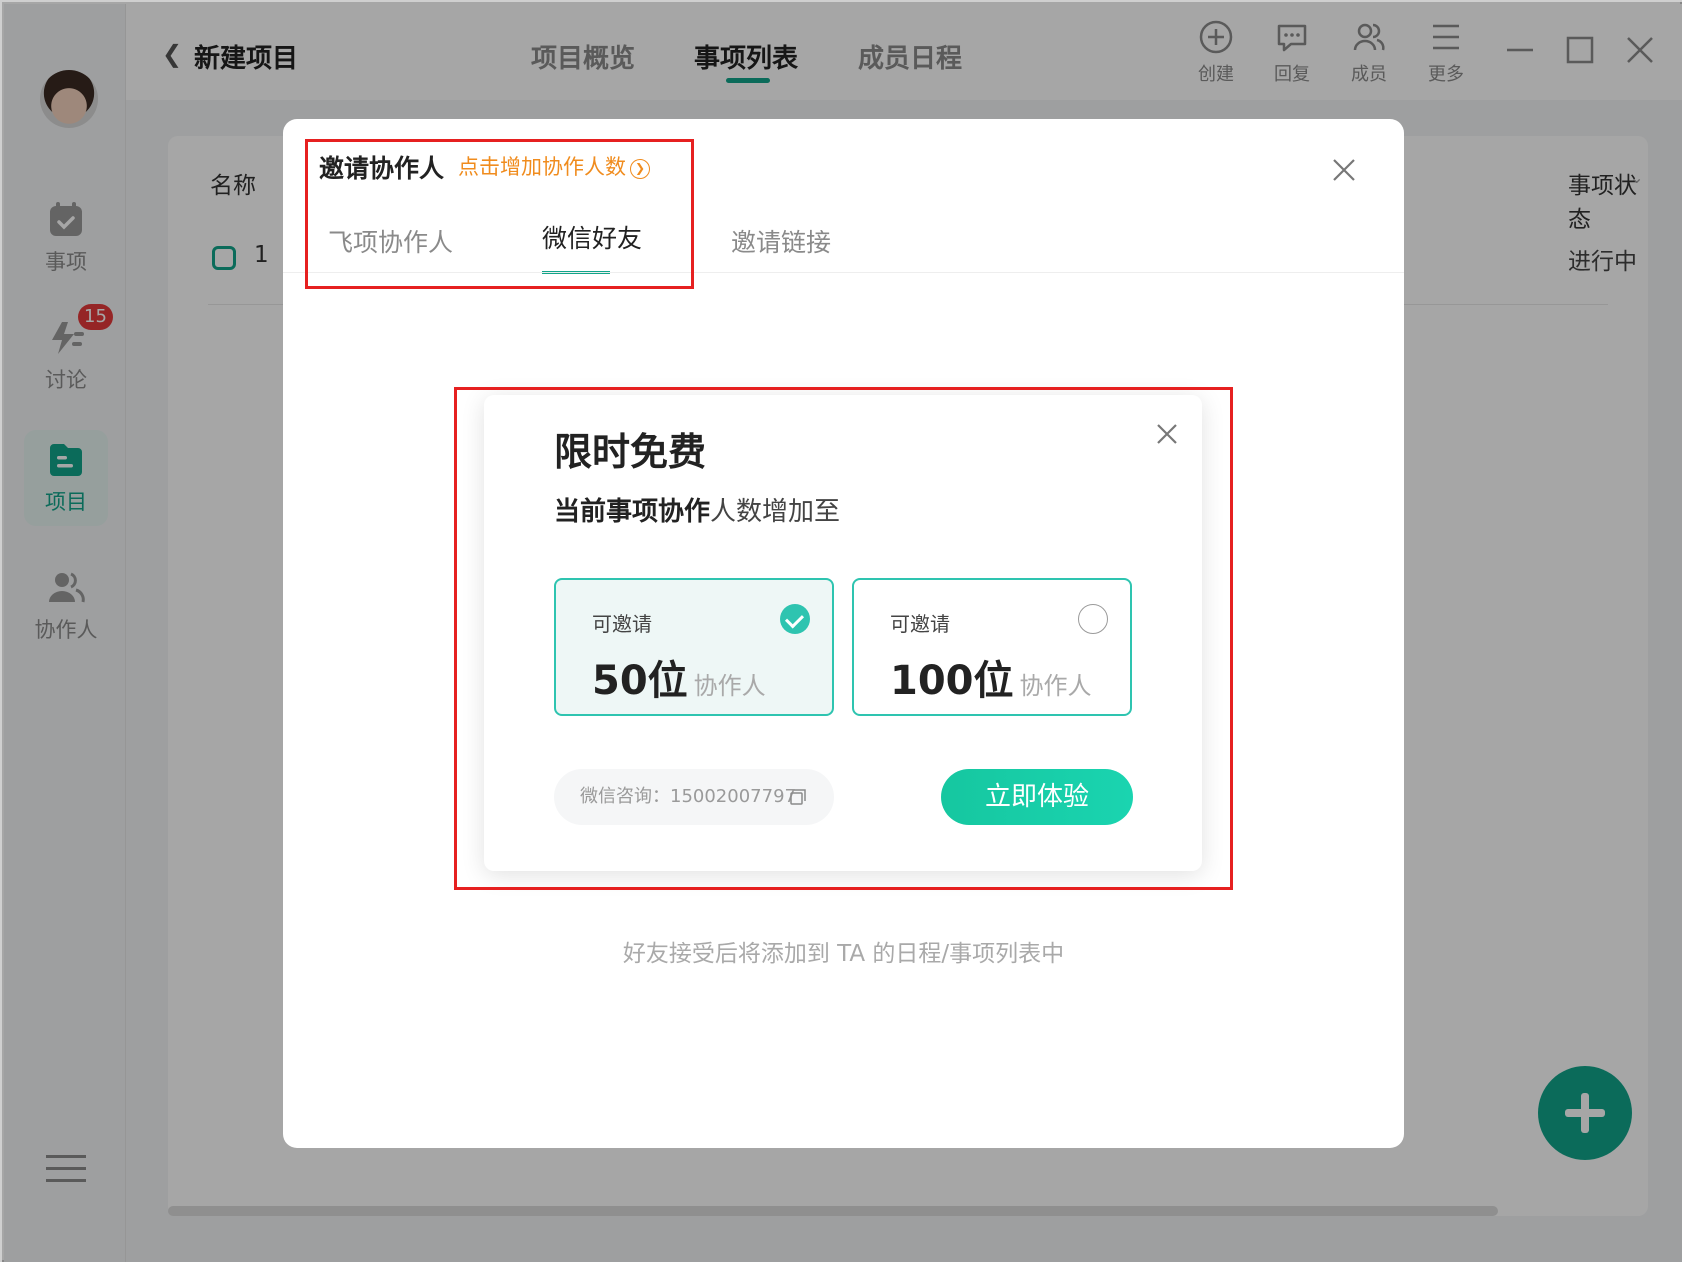 Image resolution: width=1682 pixels, height=1262 pixels. I want to click on tab-invite-link: 邀请链接, so click(781, 241).